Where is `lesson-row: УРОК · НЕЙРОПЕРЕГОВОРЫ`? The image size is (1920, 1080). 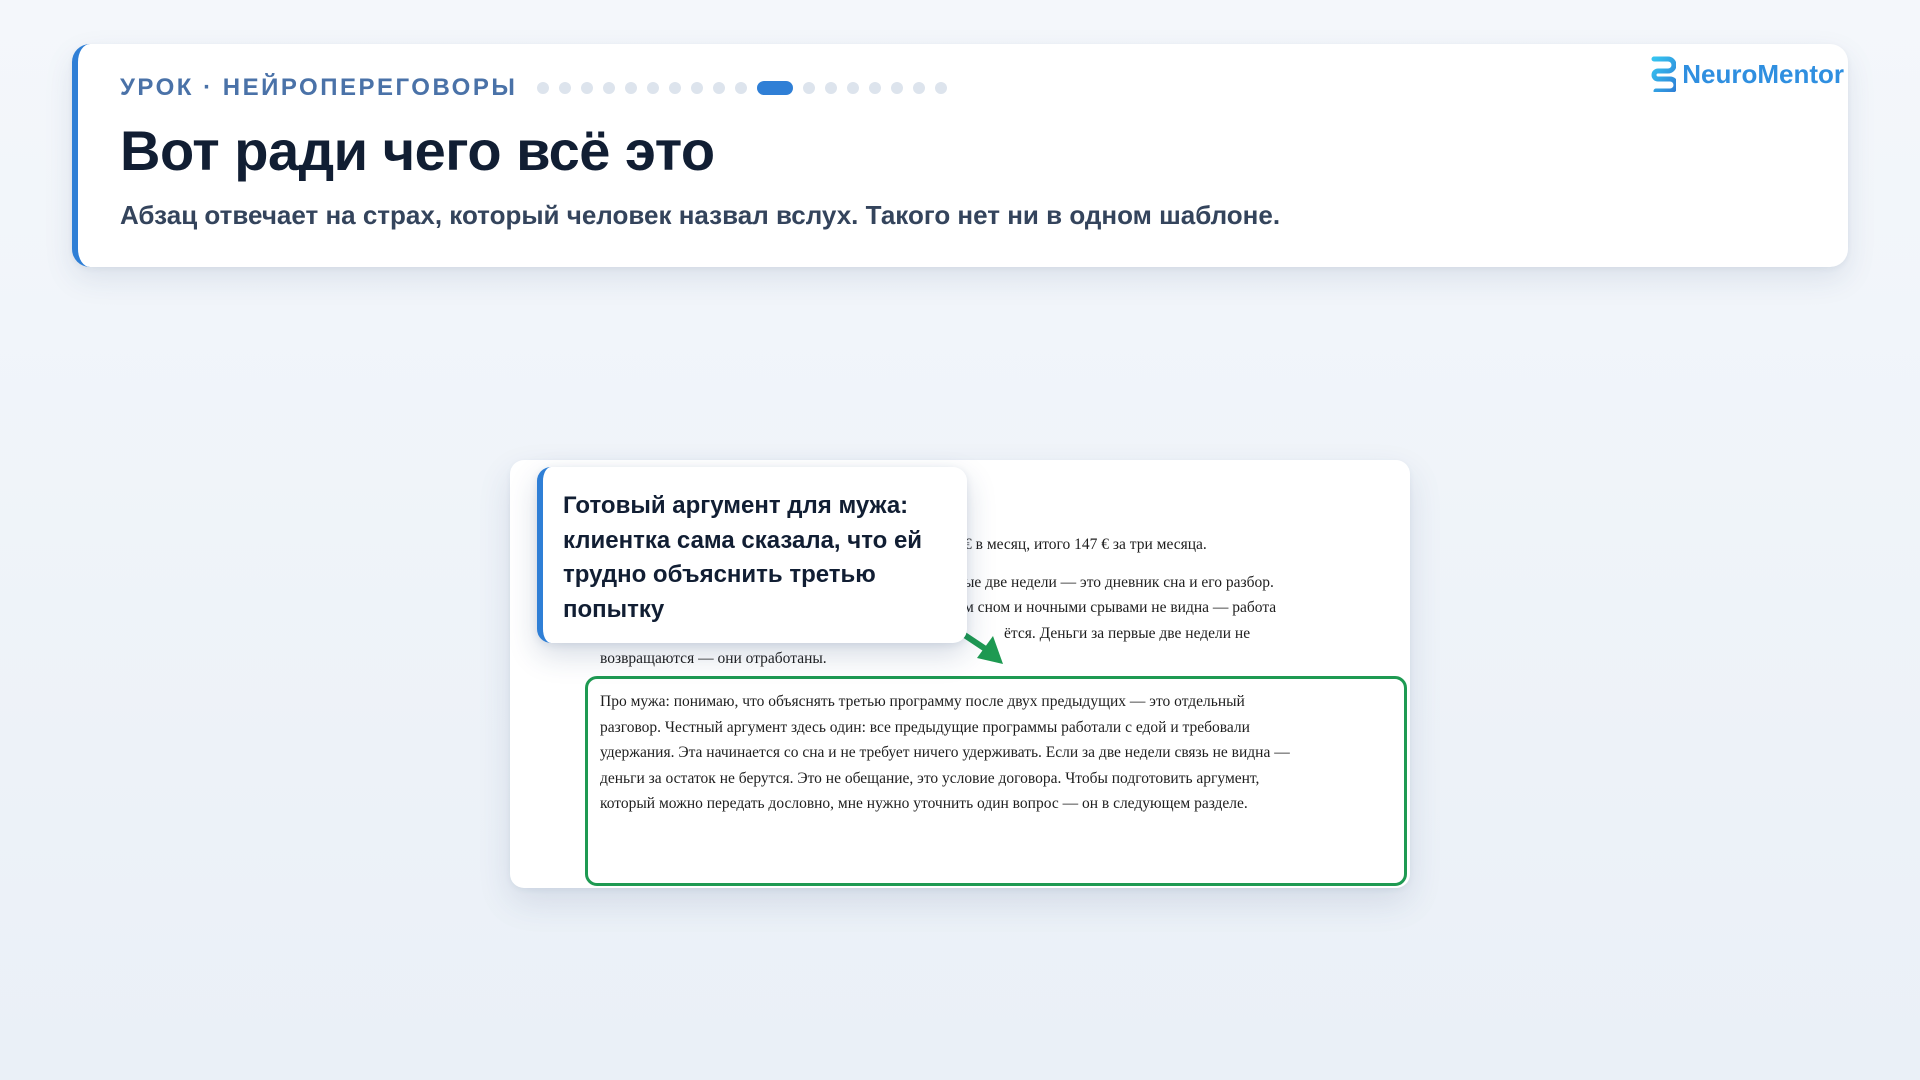 lesson-row: УРОК · НЕЙРОПЕРЕГОВОРЫ is located at coordinates (538, 88).